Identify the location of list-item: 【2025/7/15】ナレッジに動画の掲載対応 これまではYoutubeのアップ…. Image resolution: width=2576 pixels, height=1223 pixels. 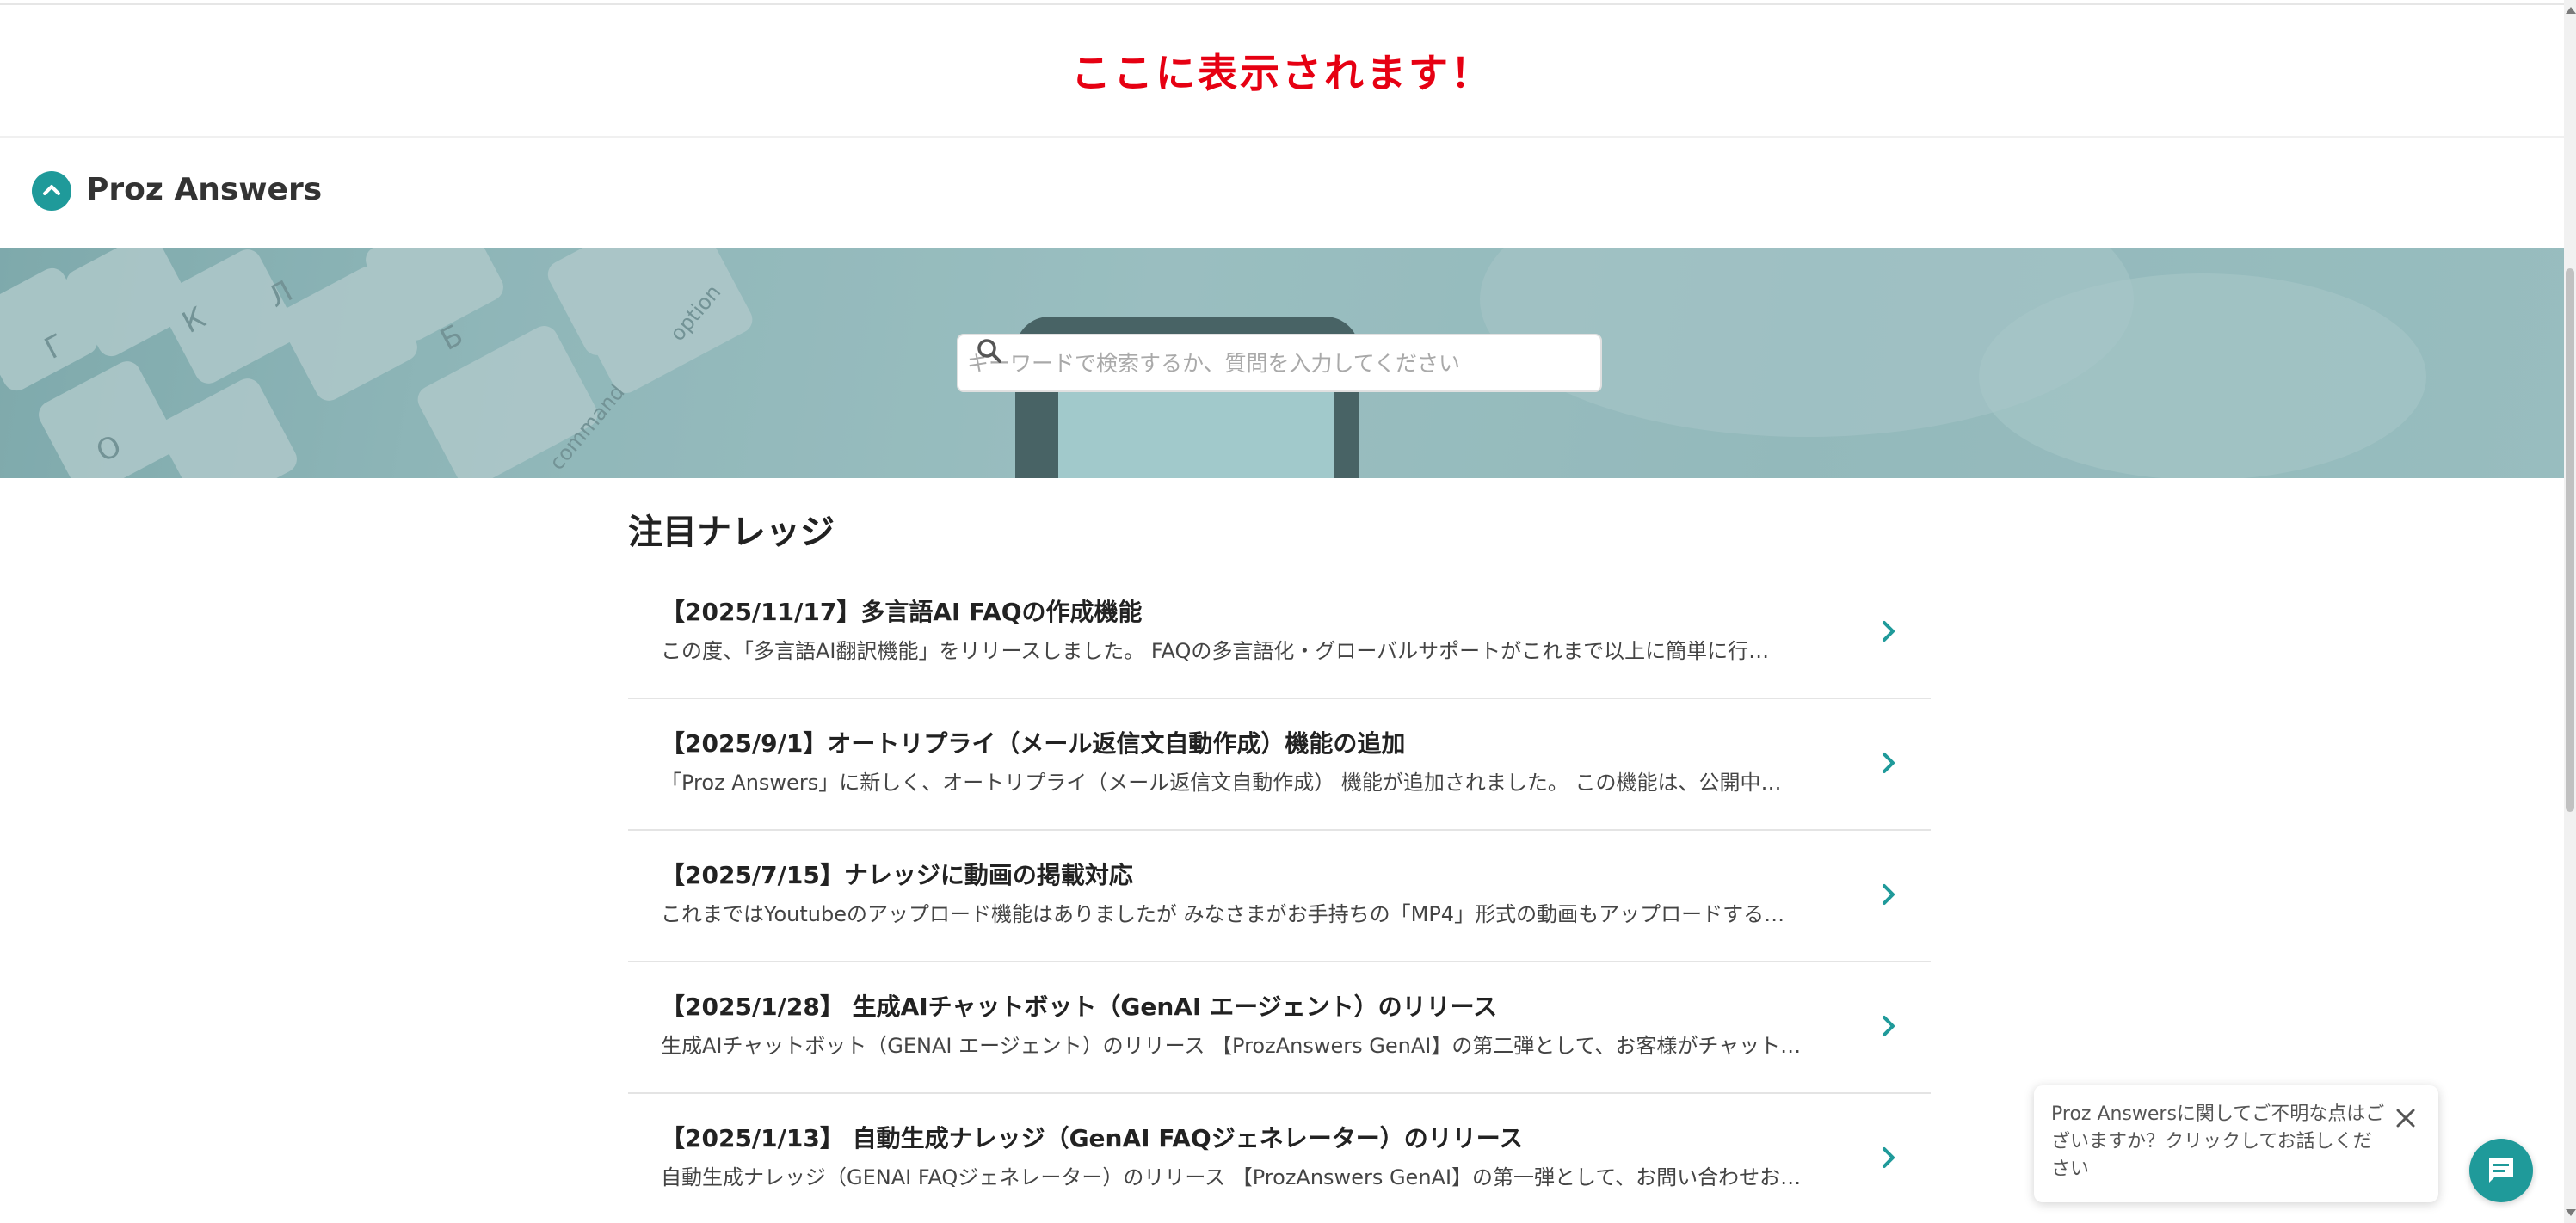
(1279, 896).